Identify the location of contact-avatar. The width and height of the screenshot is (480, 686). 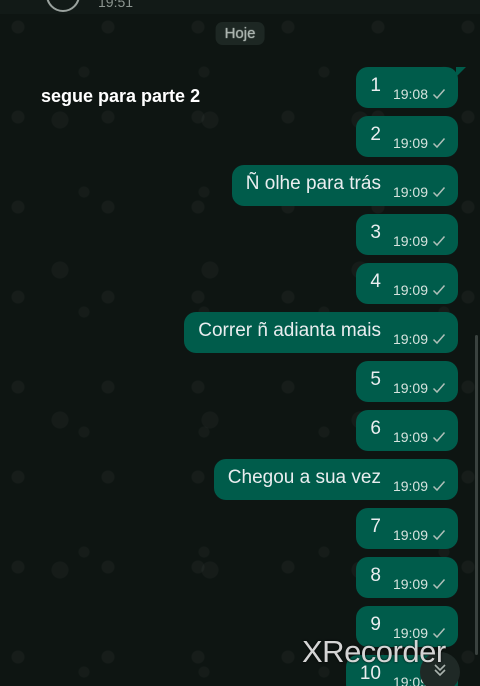
(63, 6).